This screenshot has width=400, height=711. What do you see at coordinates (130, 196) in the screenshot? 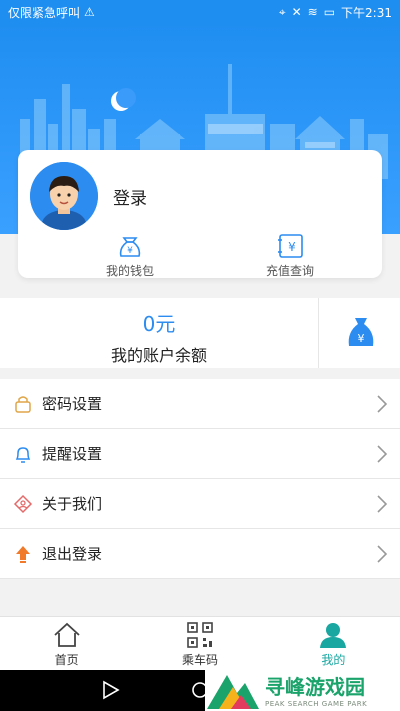
I see `login-link: 登录` at bounding box center [130, 196].